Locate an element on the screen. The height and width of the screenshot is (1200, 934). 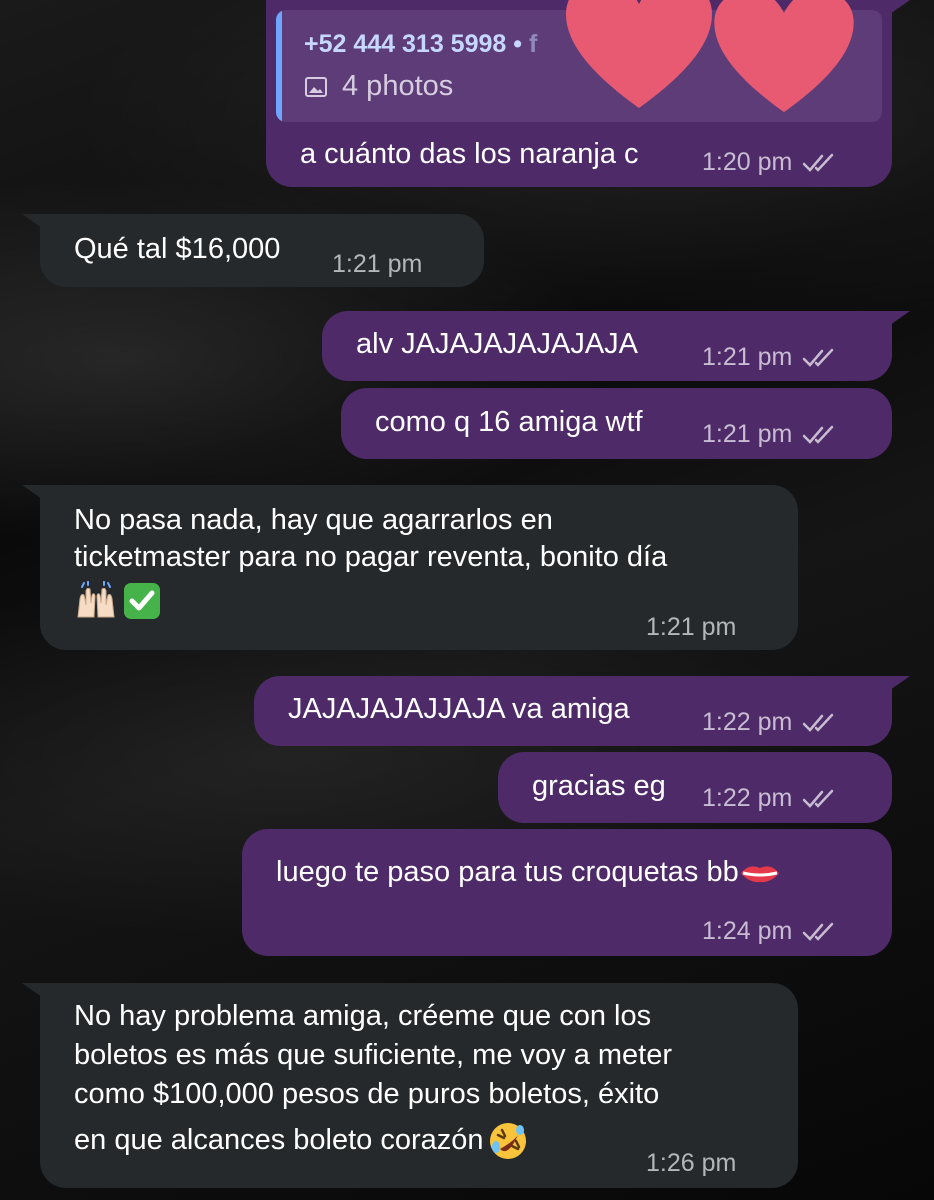
message-meta: 1:26 pm is located at coordinates (691, 1163).